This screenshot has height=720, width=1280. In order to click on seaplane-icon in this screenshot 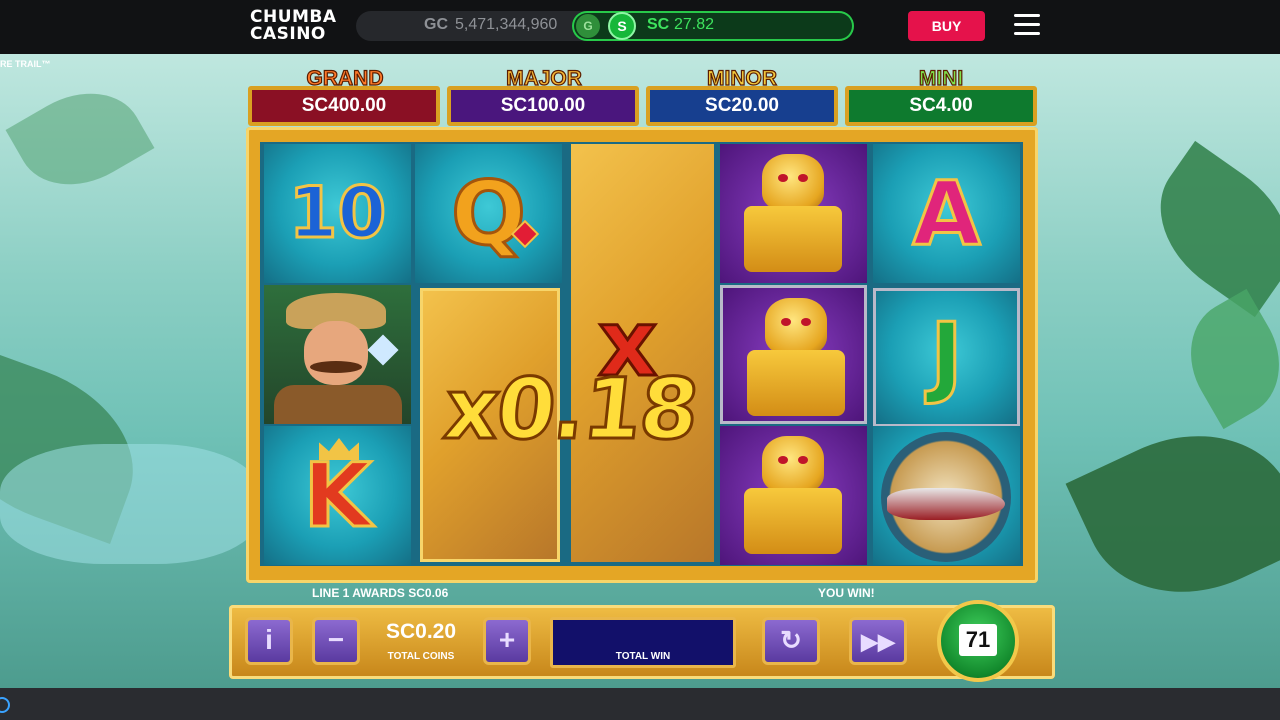, I will do `click(946, 504)`.